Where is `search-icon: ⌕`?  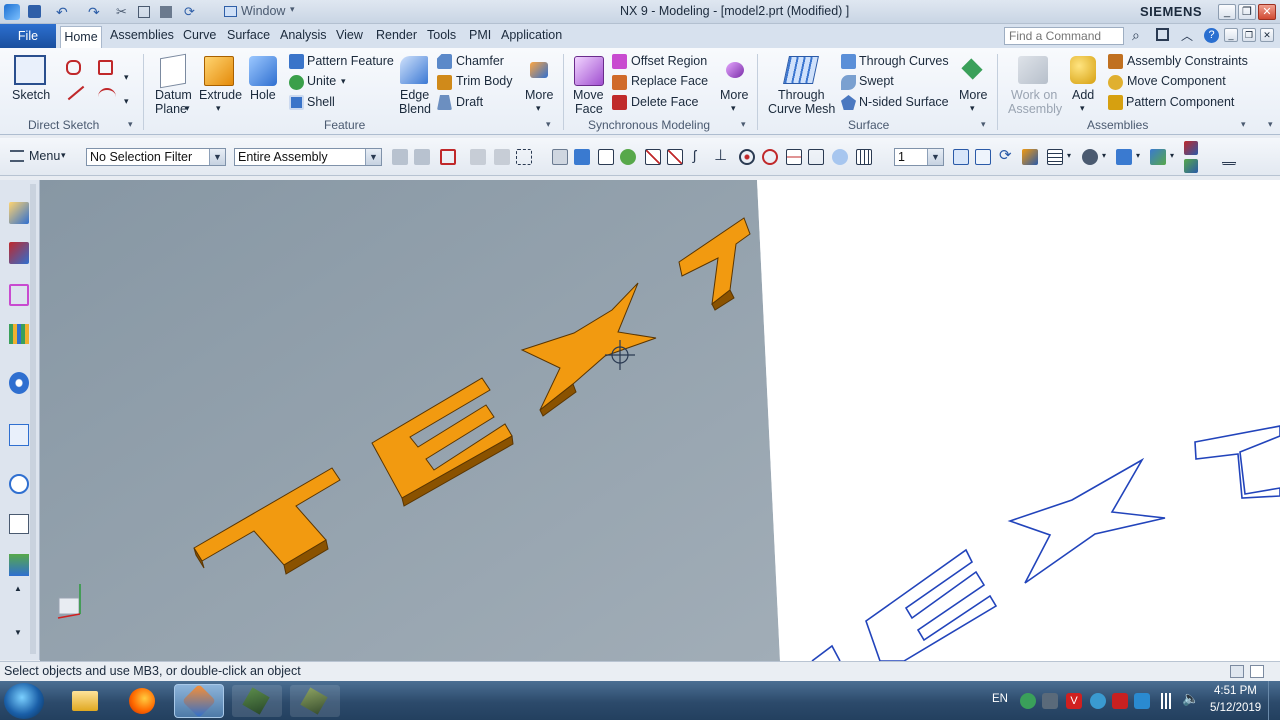 search-icon: ⌕ is located at coordinates (1136, 35).